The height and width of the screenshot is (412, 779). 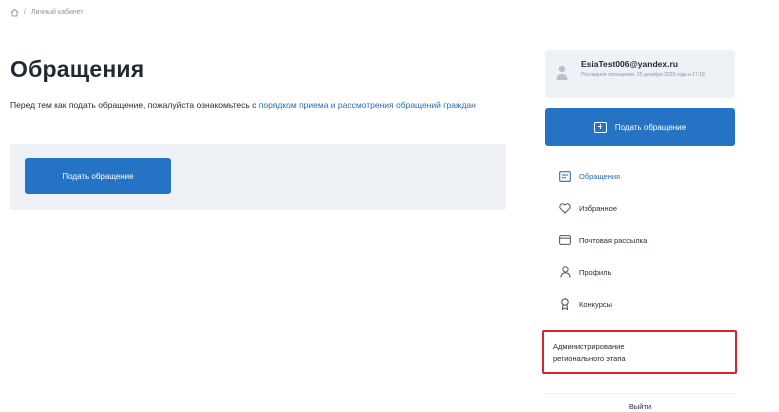 What do you see at coordinates (650, 127) in the screenshot?
I see `sidebar-submit-label: Подать обращение` at bounding box center [650, 127].